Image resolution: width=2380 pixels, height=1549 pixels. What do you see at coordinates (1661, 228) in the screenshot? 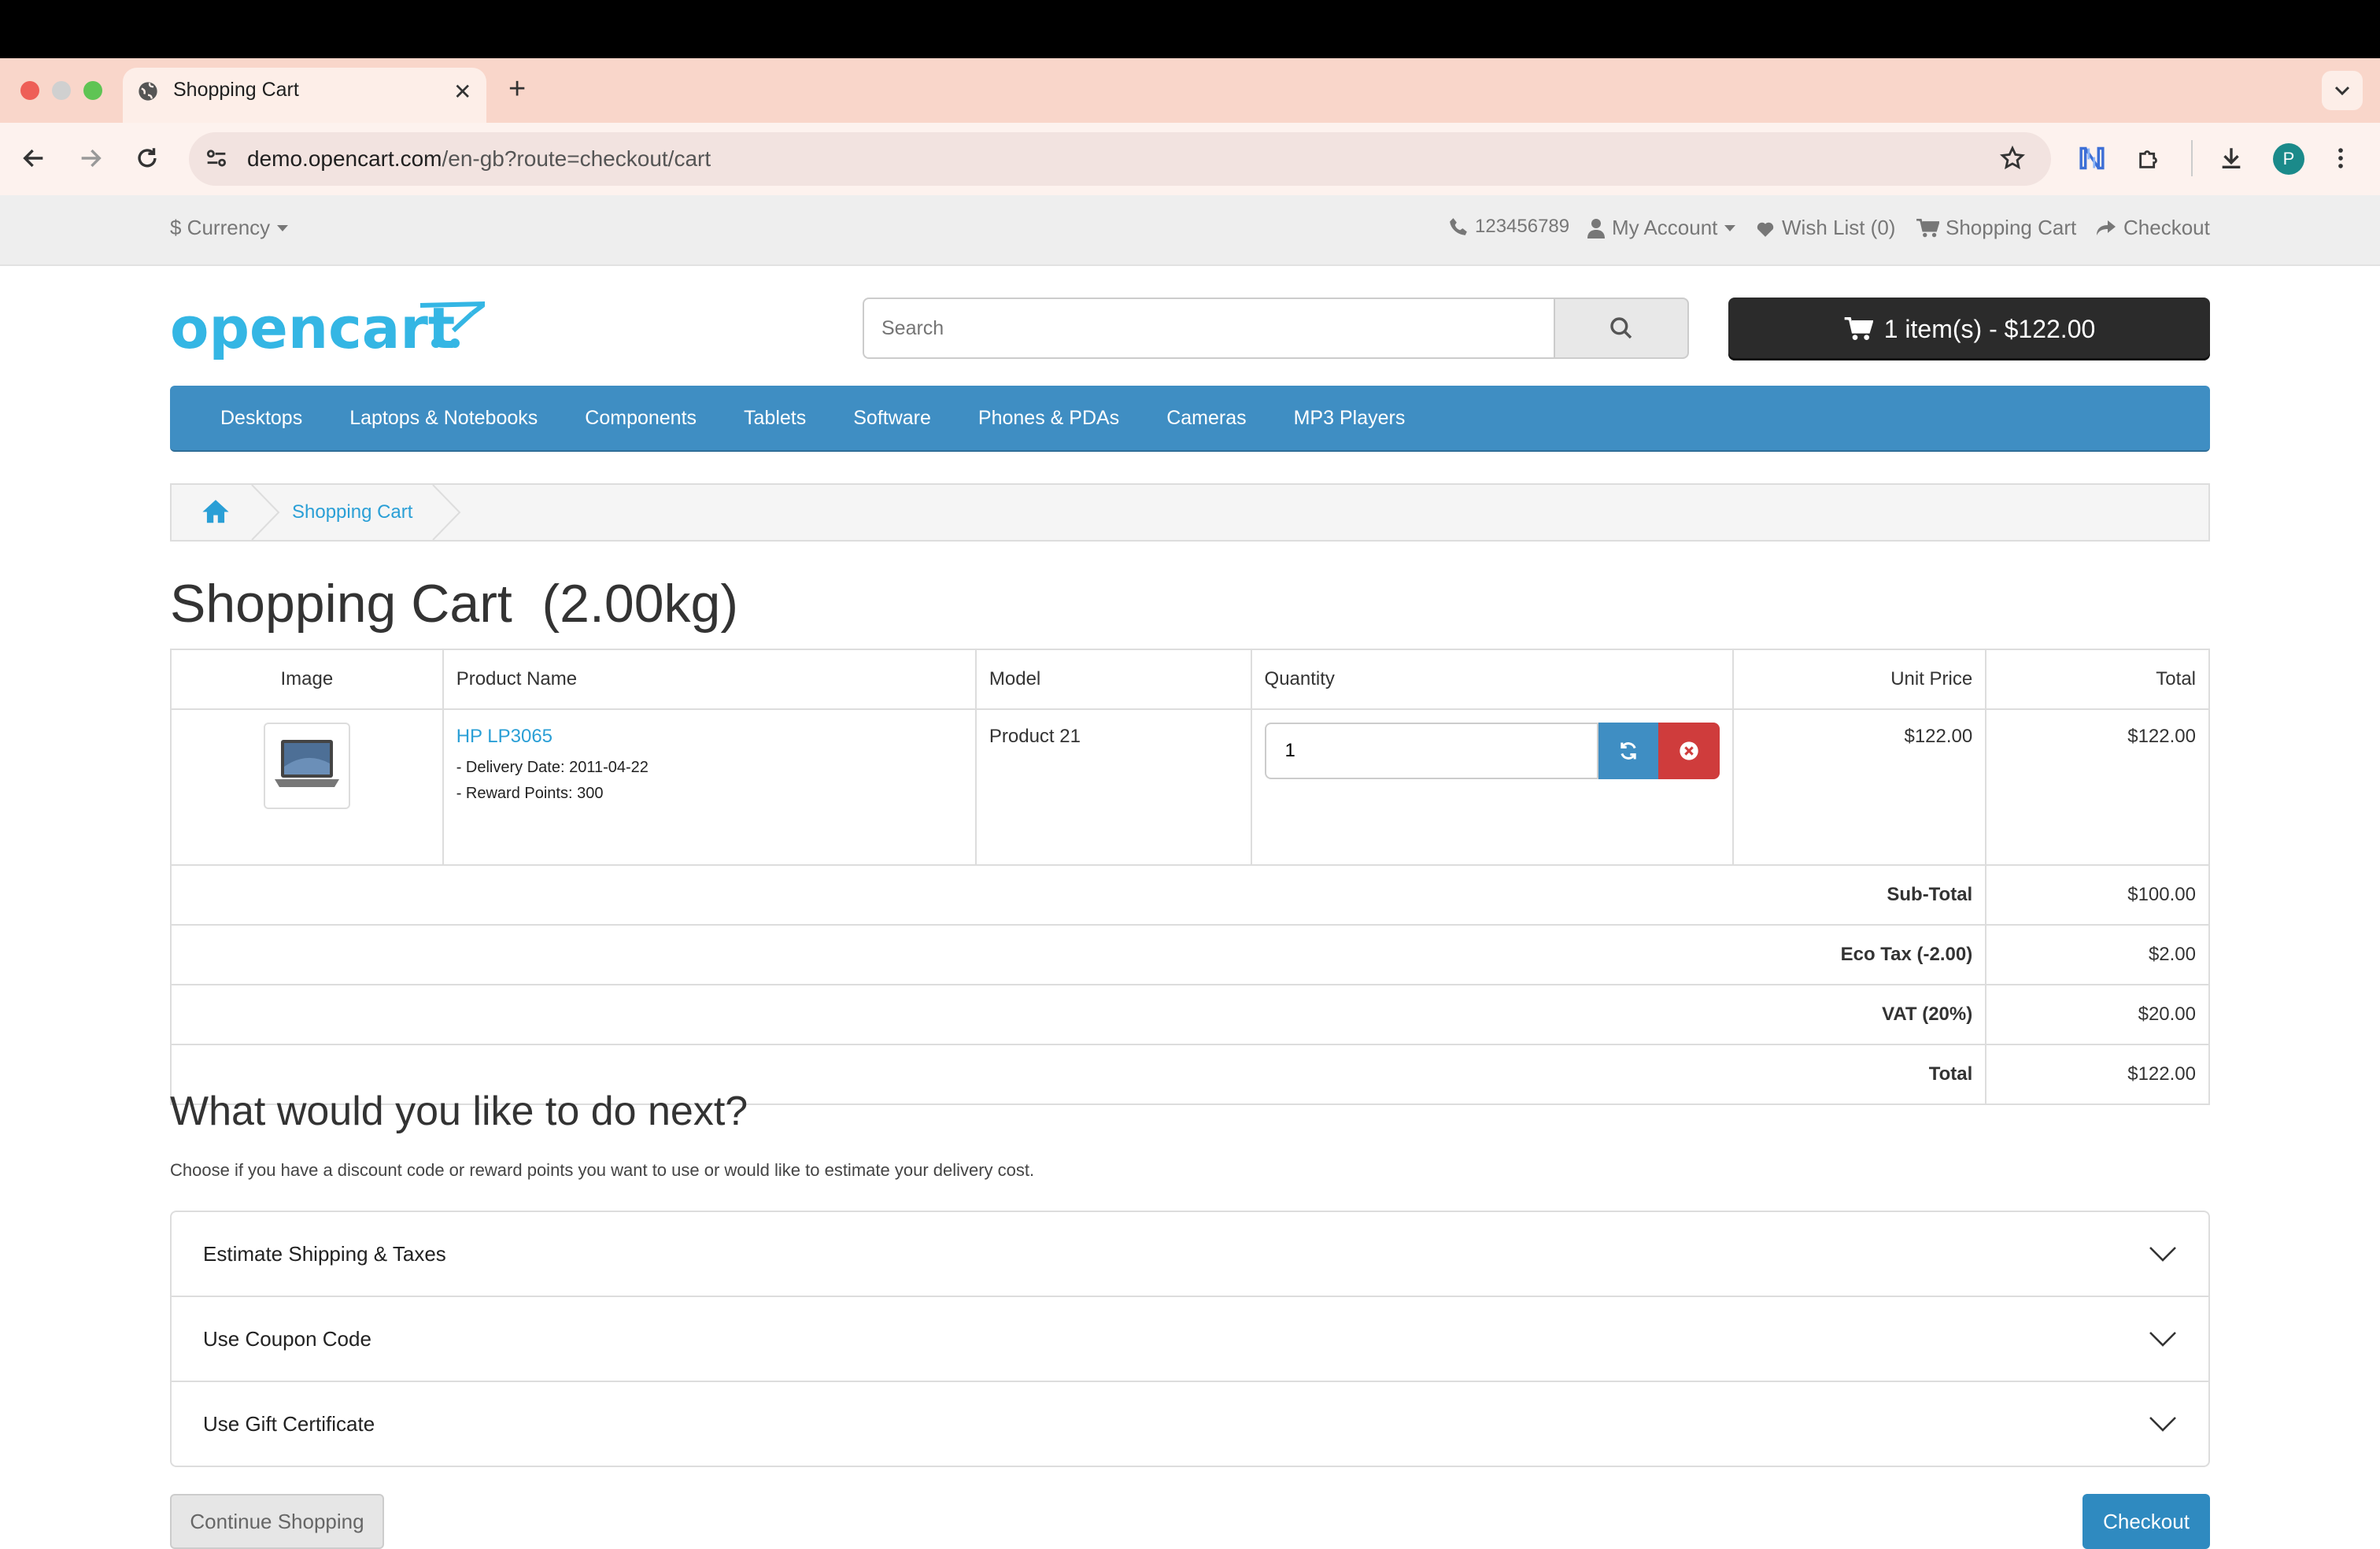
I see `my-account-dropdown: My Account` at bounding box center [1661, 228].